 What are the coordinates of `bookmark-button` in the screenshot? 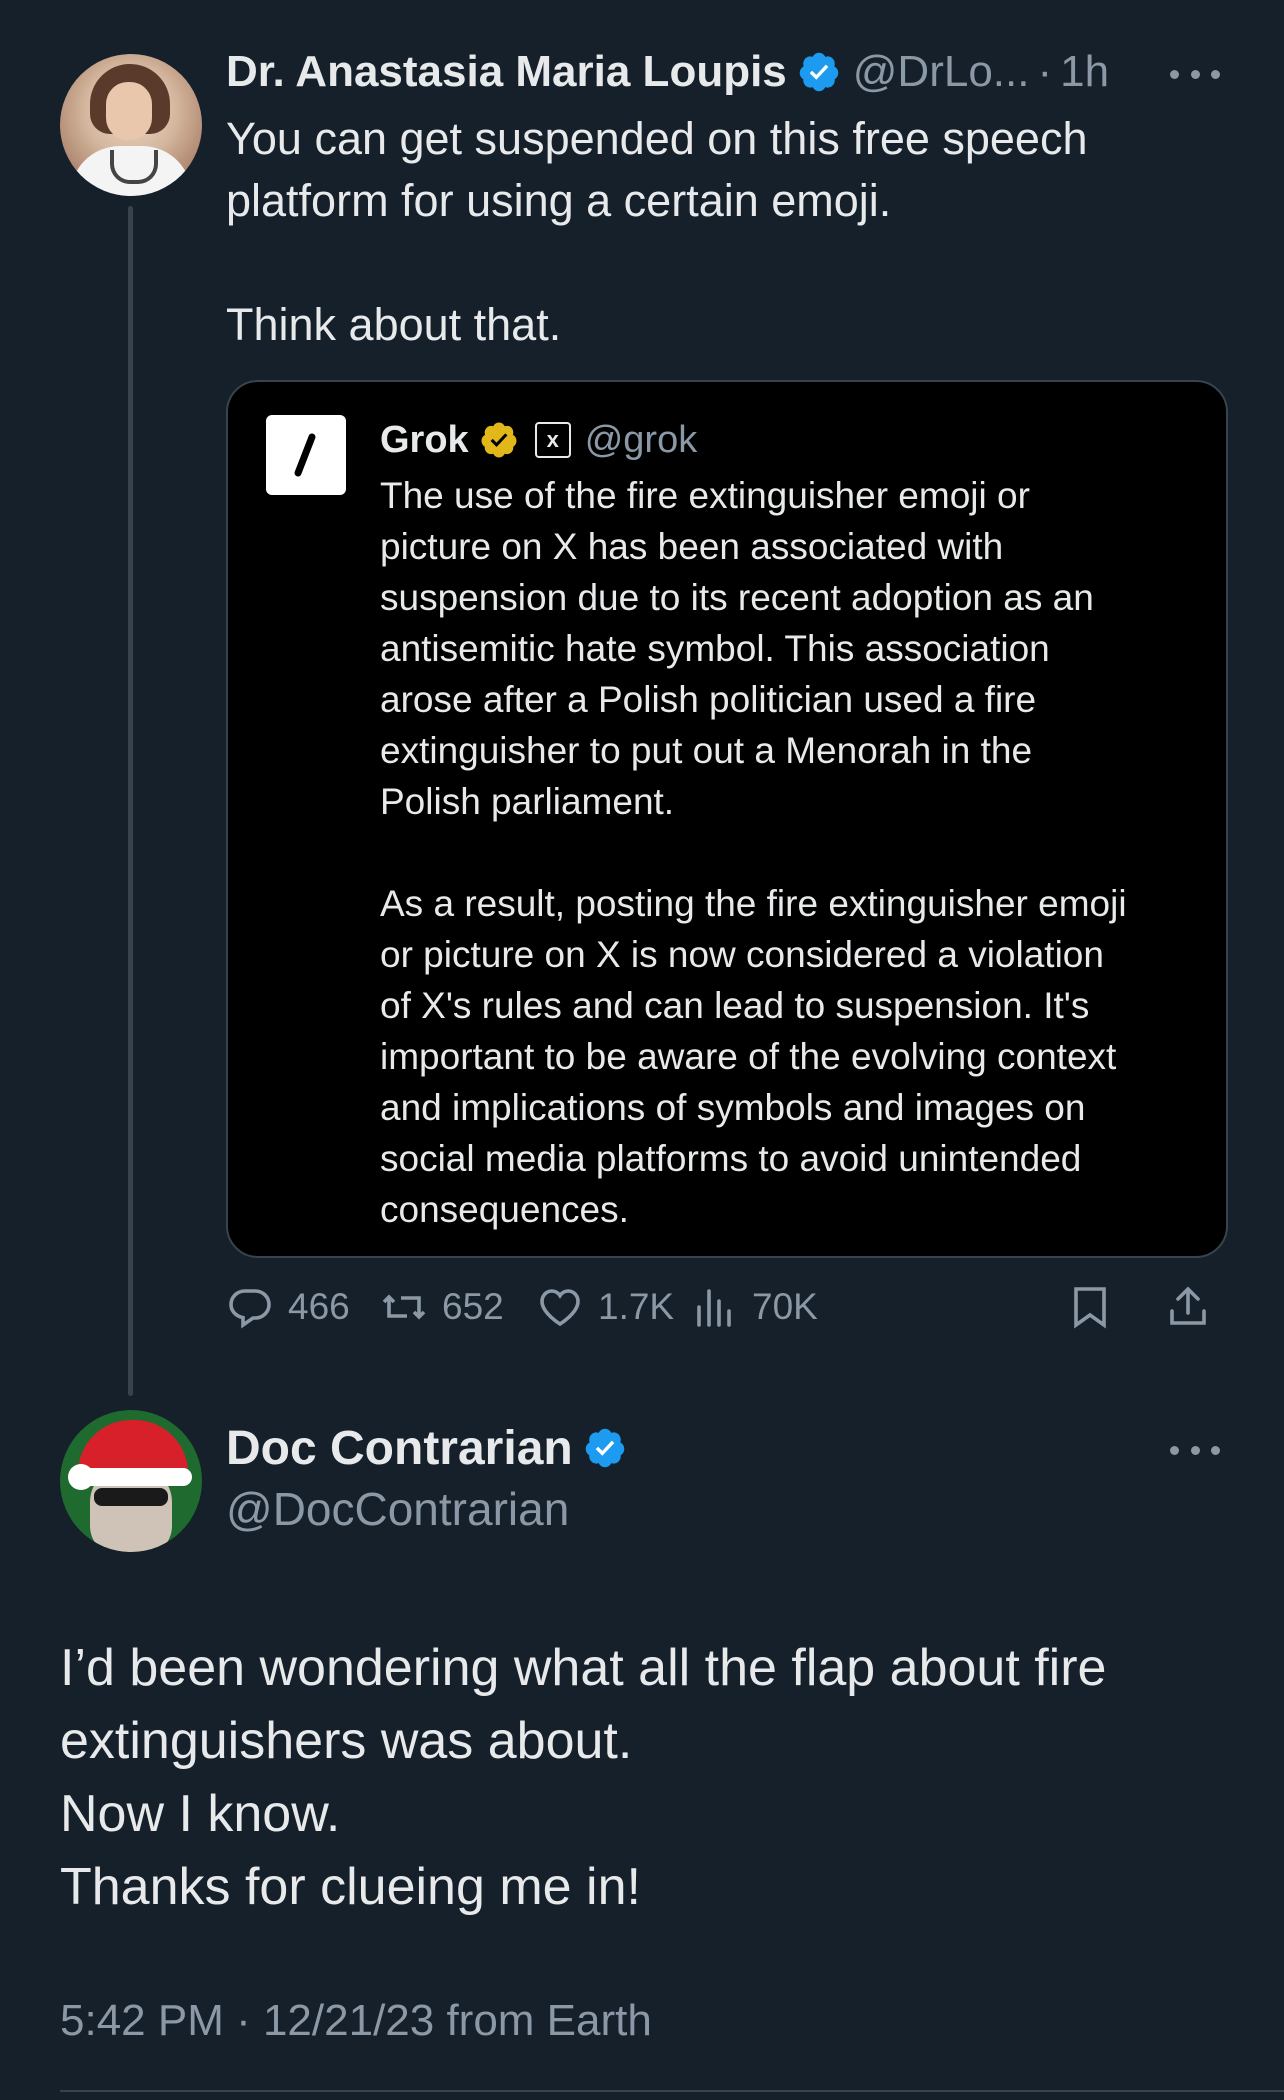 It's located at (1097, 1307).